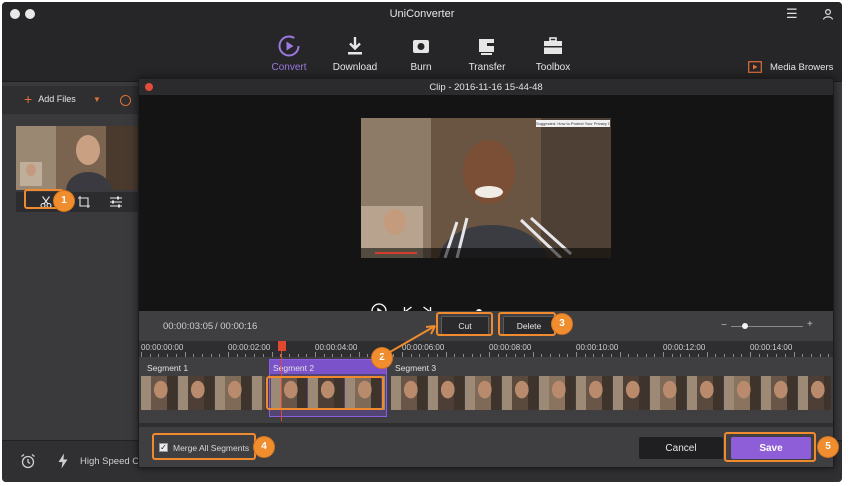 The width and height of the screenshot is (850, 486). What do you see at coordinates (421, 53) in the screenshot?
I see `tab-burn: Burn` at bounding box center [421, 53].